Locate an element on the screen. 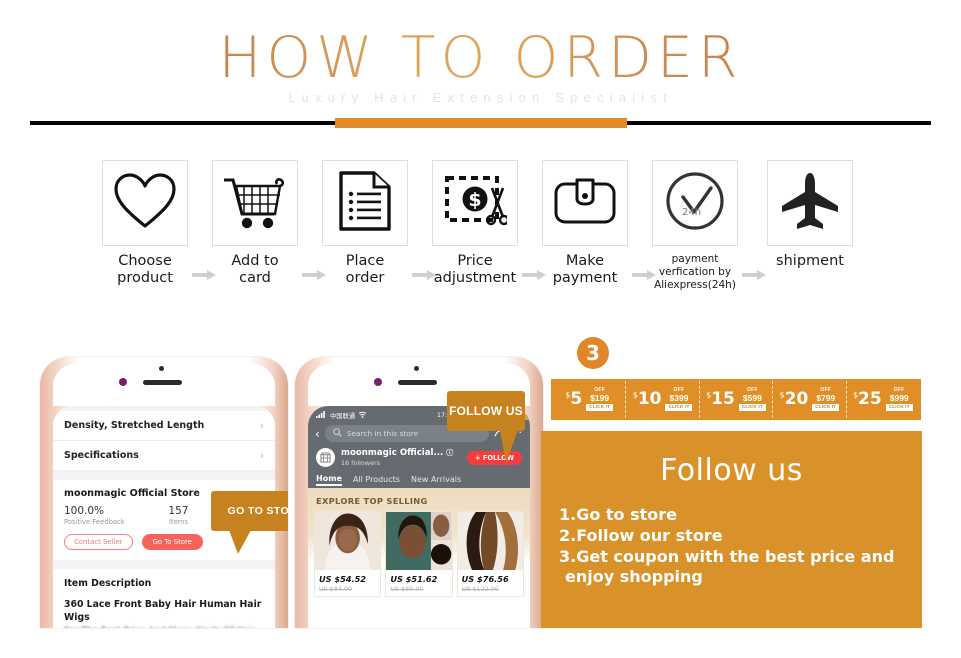 The height and width of the screenshot is (658, 961). step-place-order: Place order is located at coordinates (365, 223).